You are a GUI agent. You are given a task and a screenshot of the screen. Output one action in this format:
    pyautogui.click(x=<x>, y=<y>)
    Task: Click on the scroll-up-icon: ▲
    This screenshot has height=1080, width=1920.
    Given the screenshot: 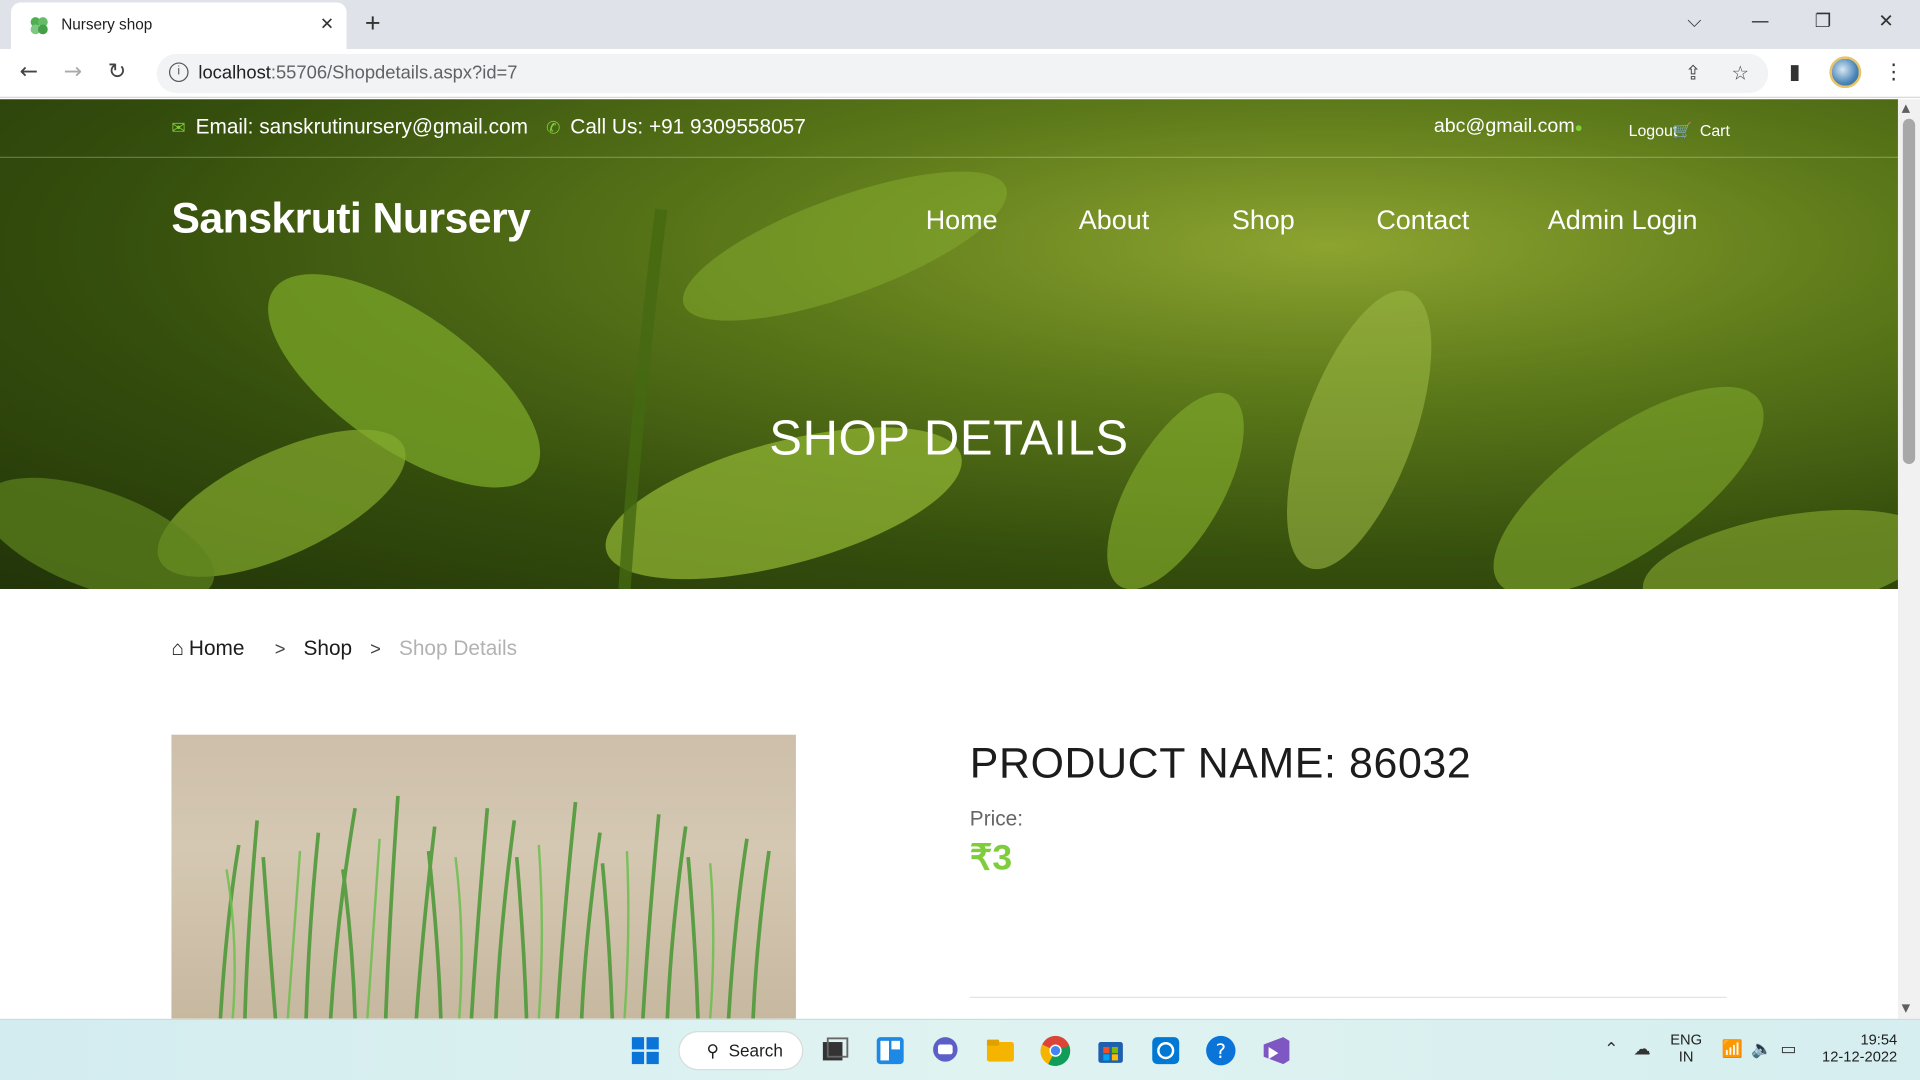 What is the action you would take?
    pyautogui.click(x=1906, y=109)
    